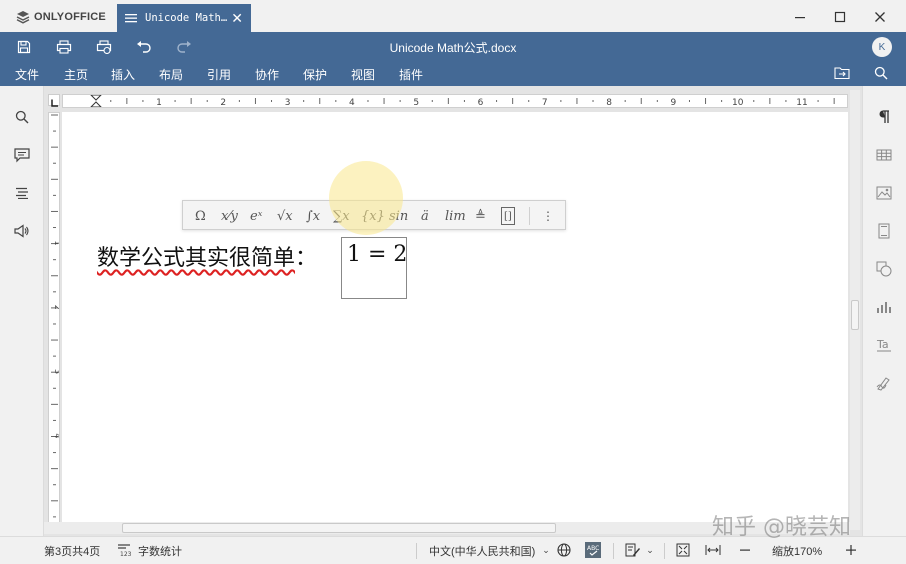 This screenshot has width=906, height=564. Describe the element at coordinates (256, 216) in the screenshot. I see `script-button: eˣ` at that location.